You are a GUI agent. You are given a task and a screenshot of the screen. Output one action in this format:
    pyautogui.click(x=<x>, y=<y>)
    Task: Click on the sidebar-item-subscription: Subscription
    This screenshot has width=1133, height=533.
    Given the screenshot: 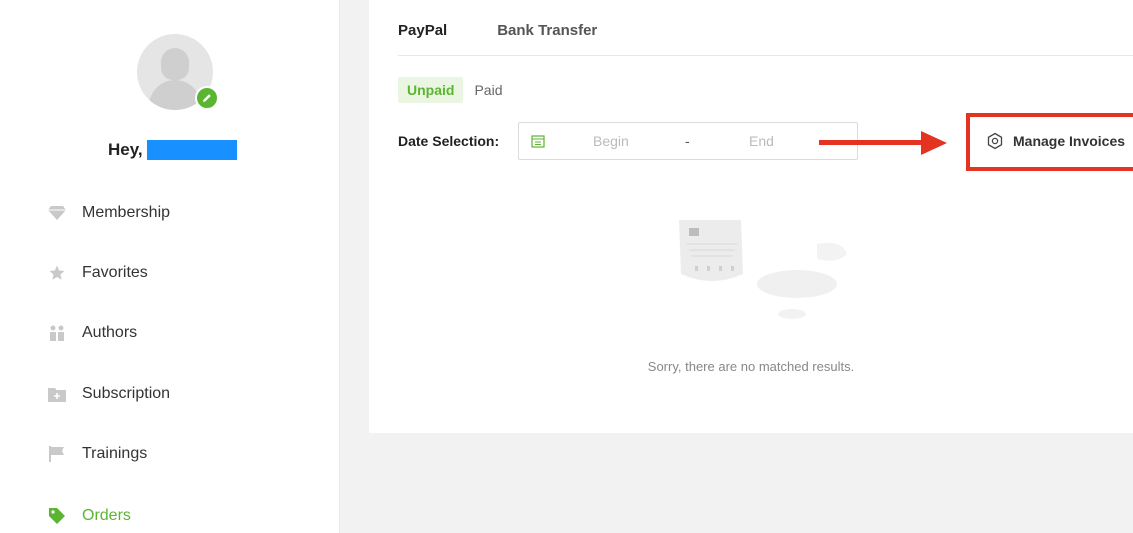 What is the action you would take?
    pyautogui.click(x=109, y=394)
    